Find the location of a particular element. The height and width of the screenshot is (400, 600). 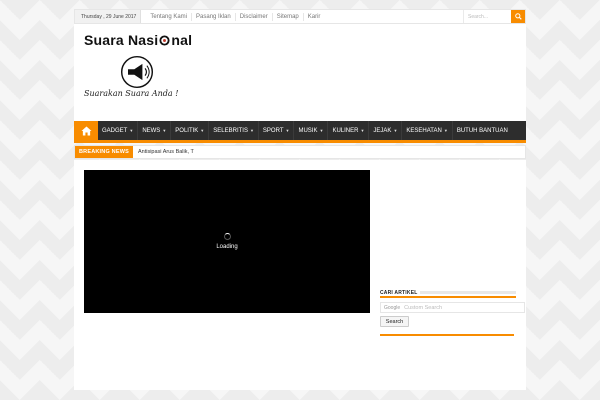

custom-search-placeholder: Custom Search is located at coordinates (423, 307).